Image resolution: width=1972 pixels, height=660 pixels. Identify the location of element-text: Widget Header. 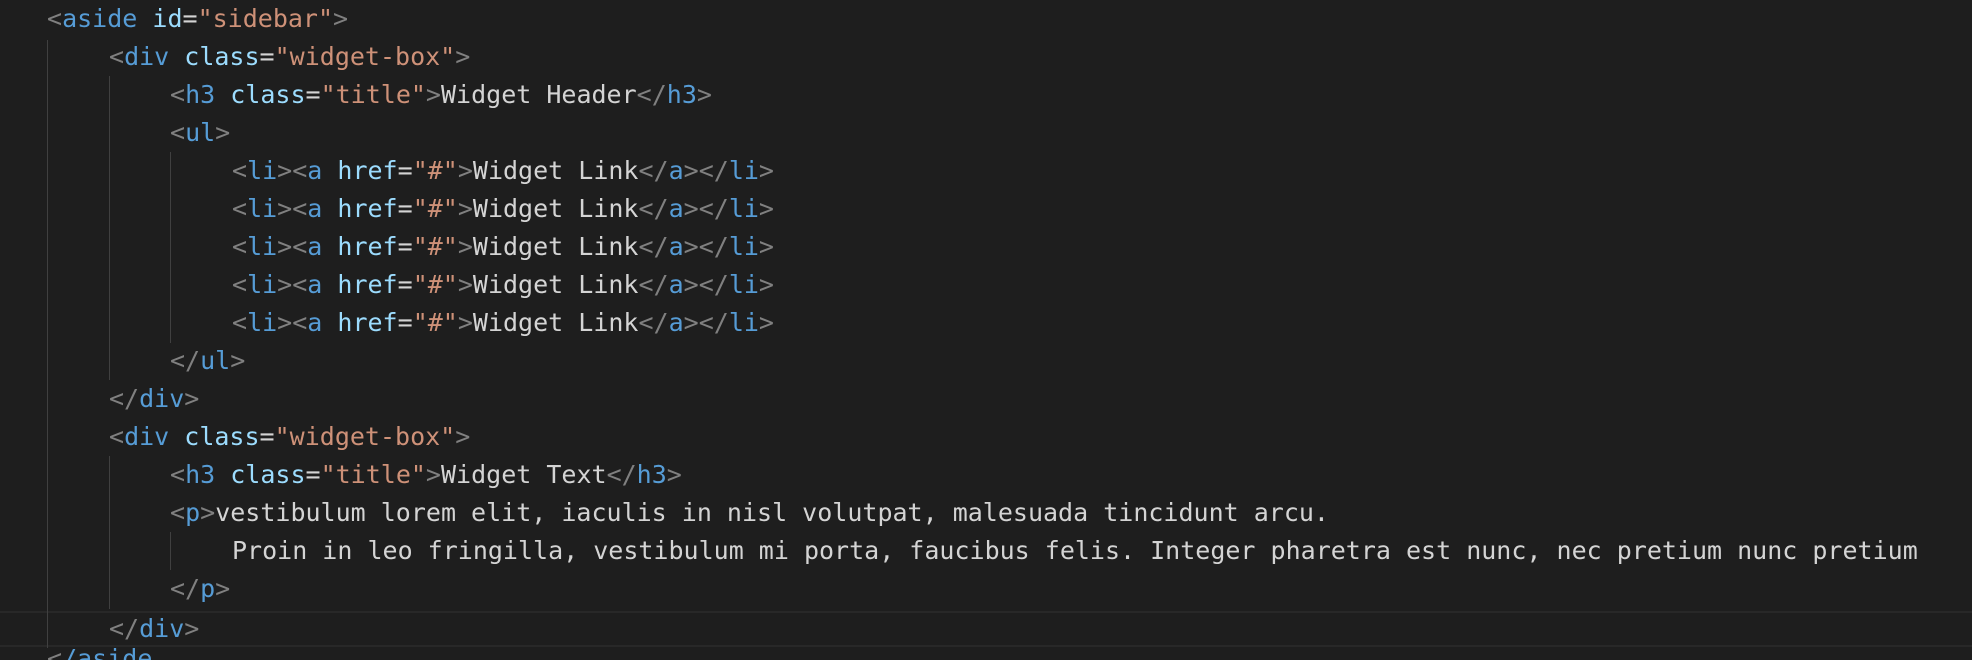
(538, 94).